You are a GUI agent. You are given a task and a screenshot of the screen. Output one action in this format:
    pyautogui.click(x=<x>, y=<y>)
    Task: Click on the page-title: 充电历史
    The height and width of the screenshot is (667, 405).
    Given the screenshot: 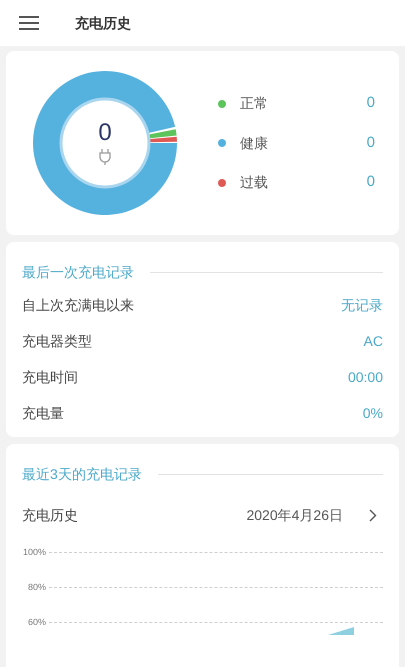 What is the action you would take?
    pyautogui.click(x=103, y=23)
    